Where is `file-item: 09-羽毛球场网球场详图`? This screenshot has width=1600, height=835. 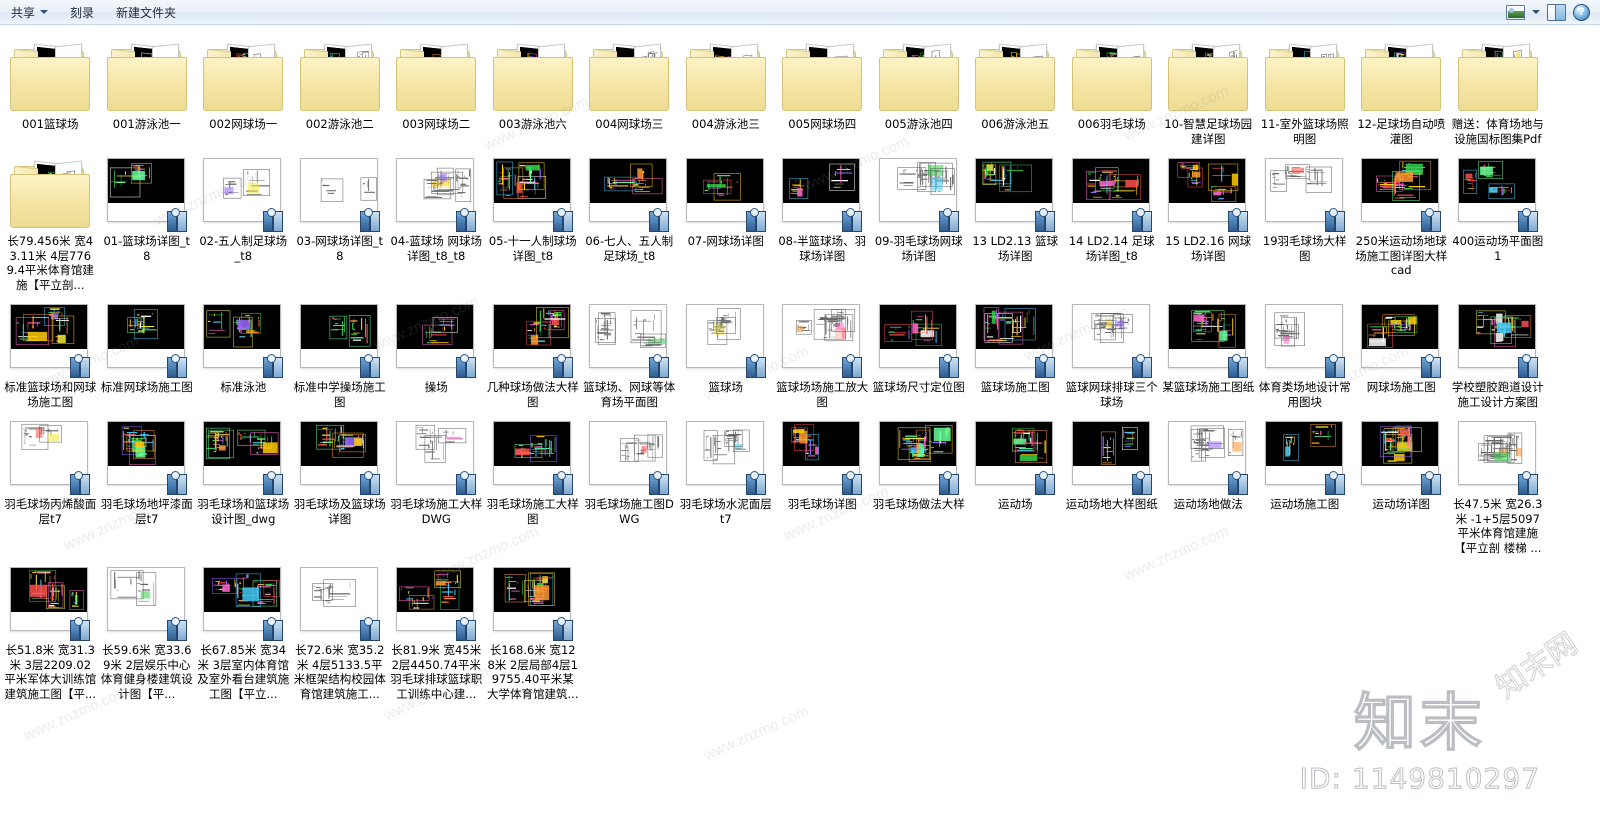
file-item: 09-羽毛球场网球场详图 is located at coordinates (919, 219).